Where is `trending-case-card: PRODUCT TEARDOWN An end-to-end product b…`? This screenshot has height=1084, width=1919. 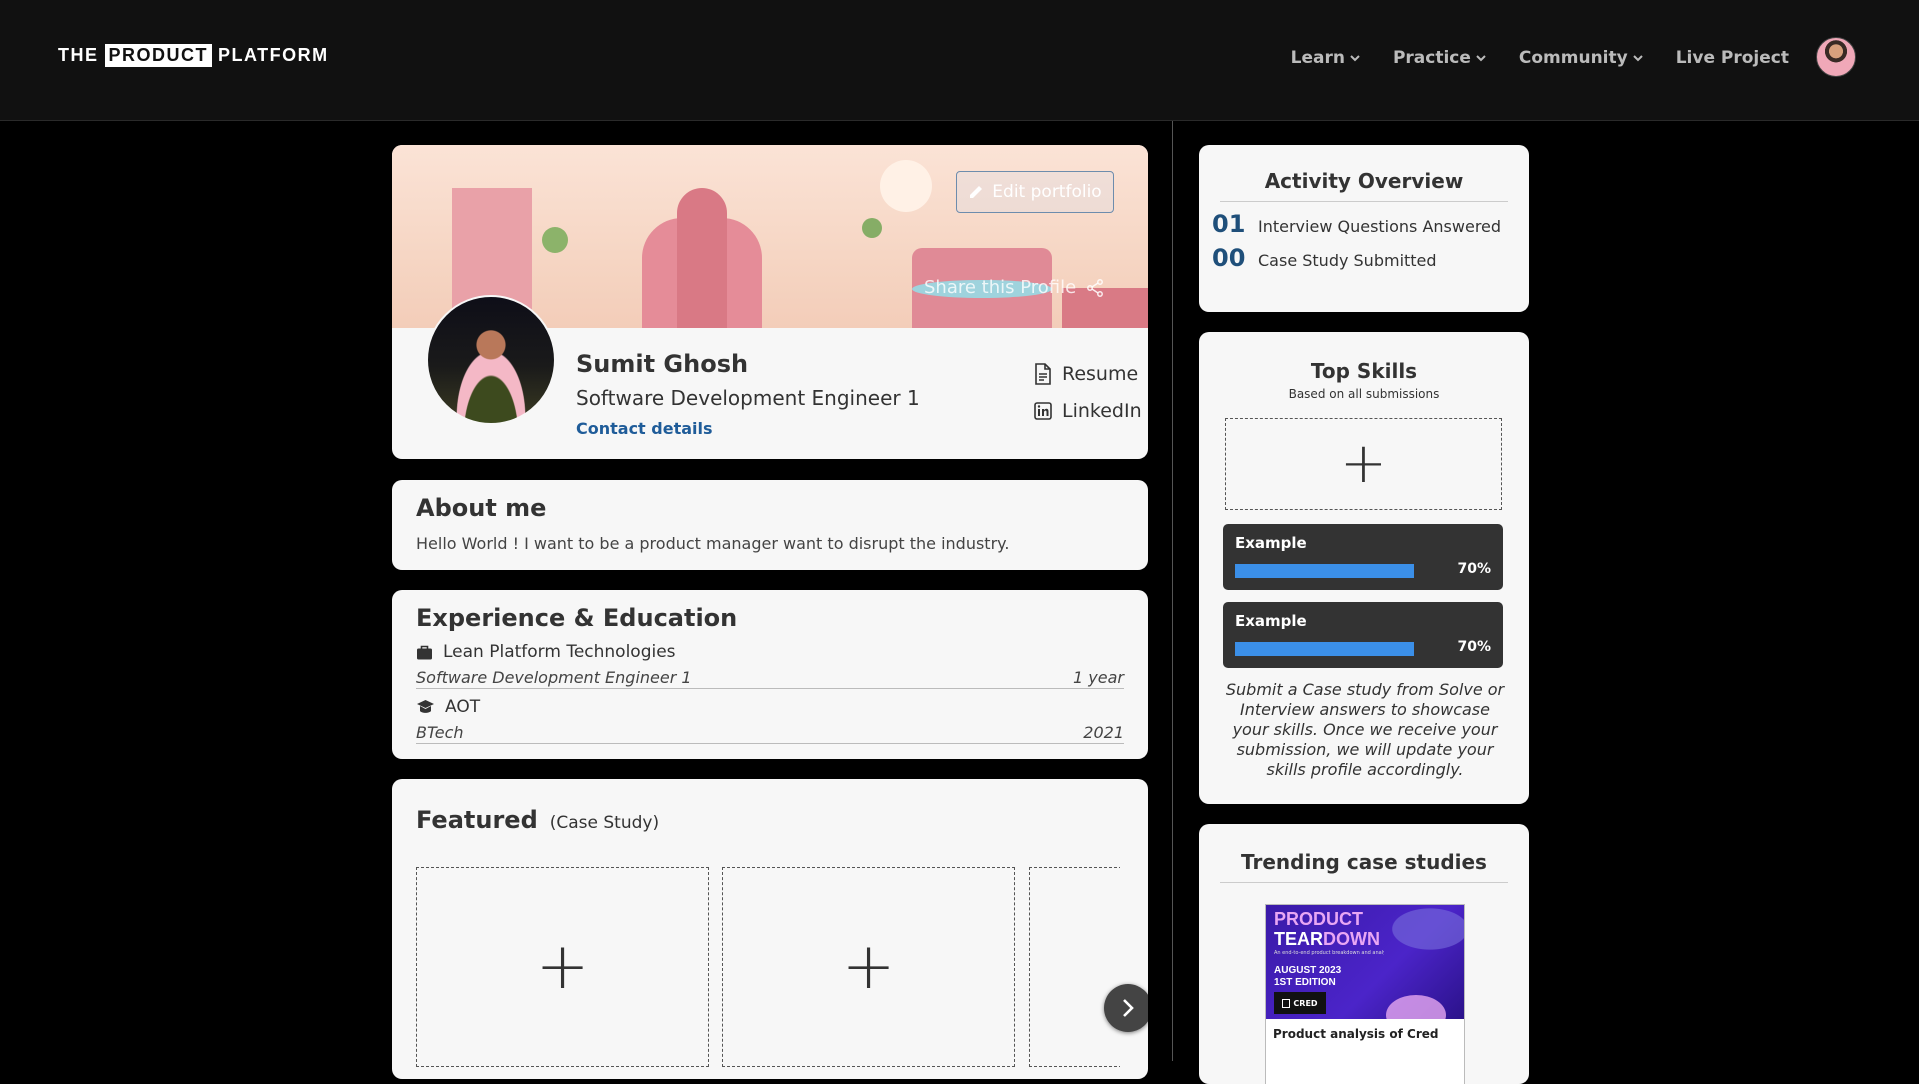 trending-case-card: PRODUCT TEARDOWN An end-to-end product b… is located at coordinates (1365, 994).